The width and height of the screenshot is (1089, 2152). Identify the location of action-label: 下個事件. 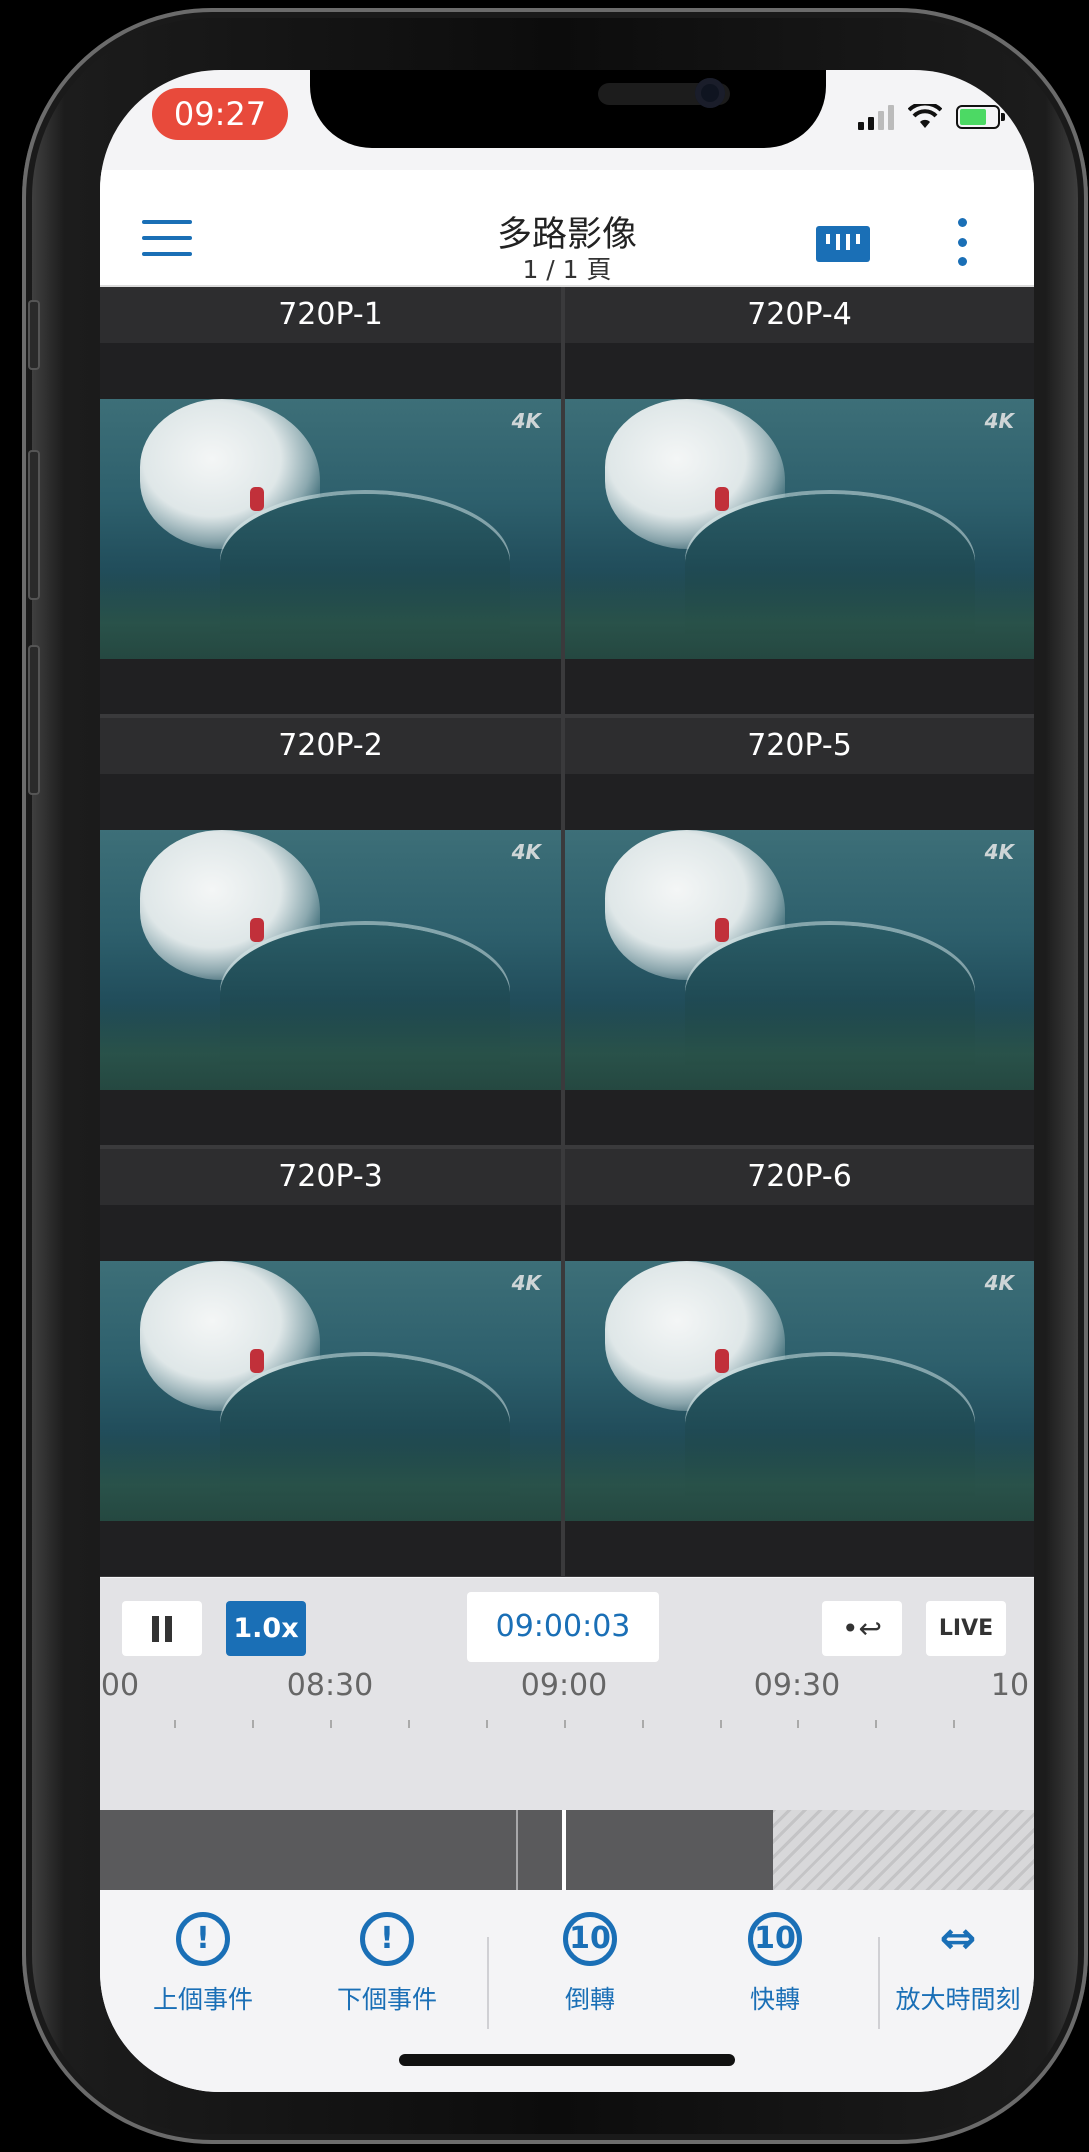
(386, 1999).